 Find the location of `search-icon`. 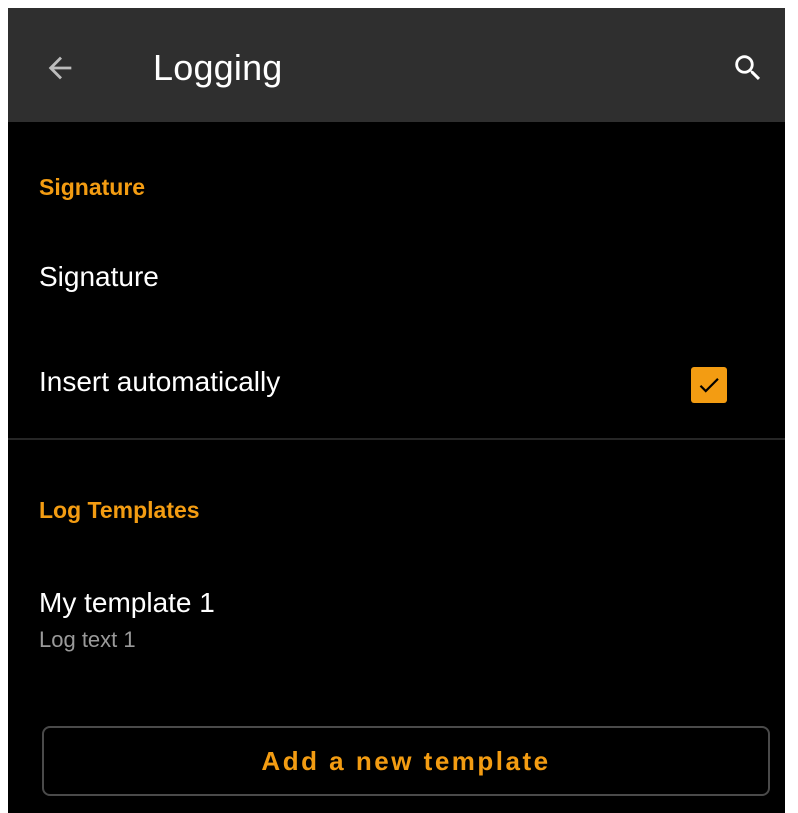

search-icon is located at coordinates (748, 68).